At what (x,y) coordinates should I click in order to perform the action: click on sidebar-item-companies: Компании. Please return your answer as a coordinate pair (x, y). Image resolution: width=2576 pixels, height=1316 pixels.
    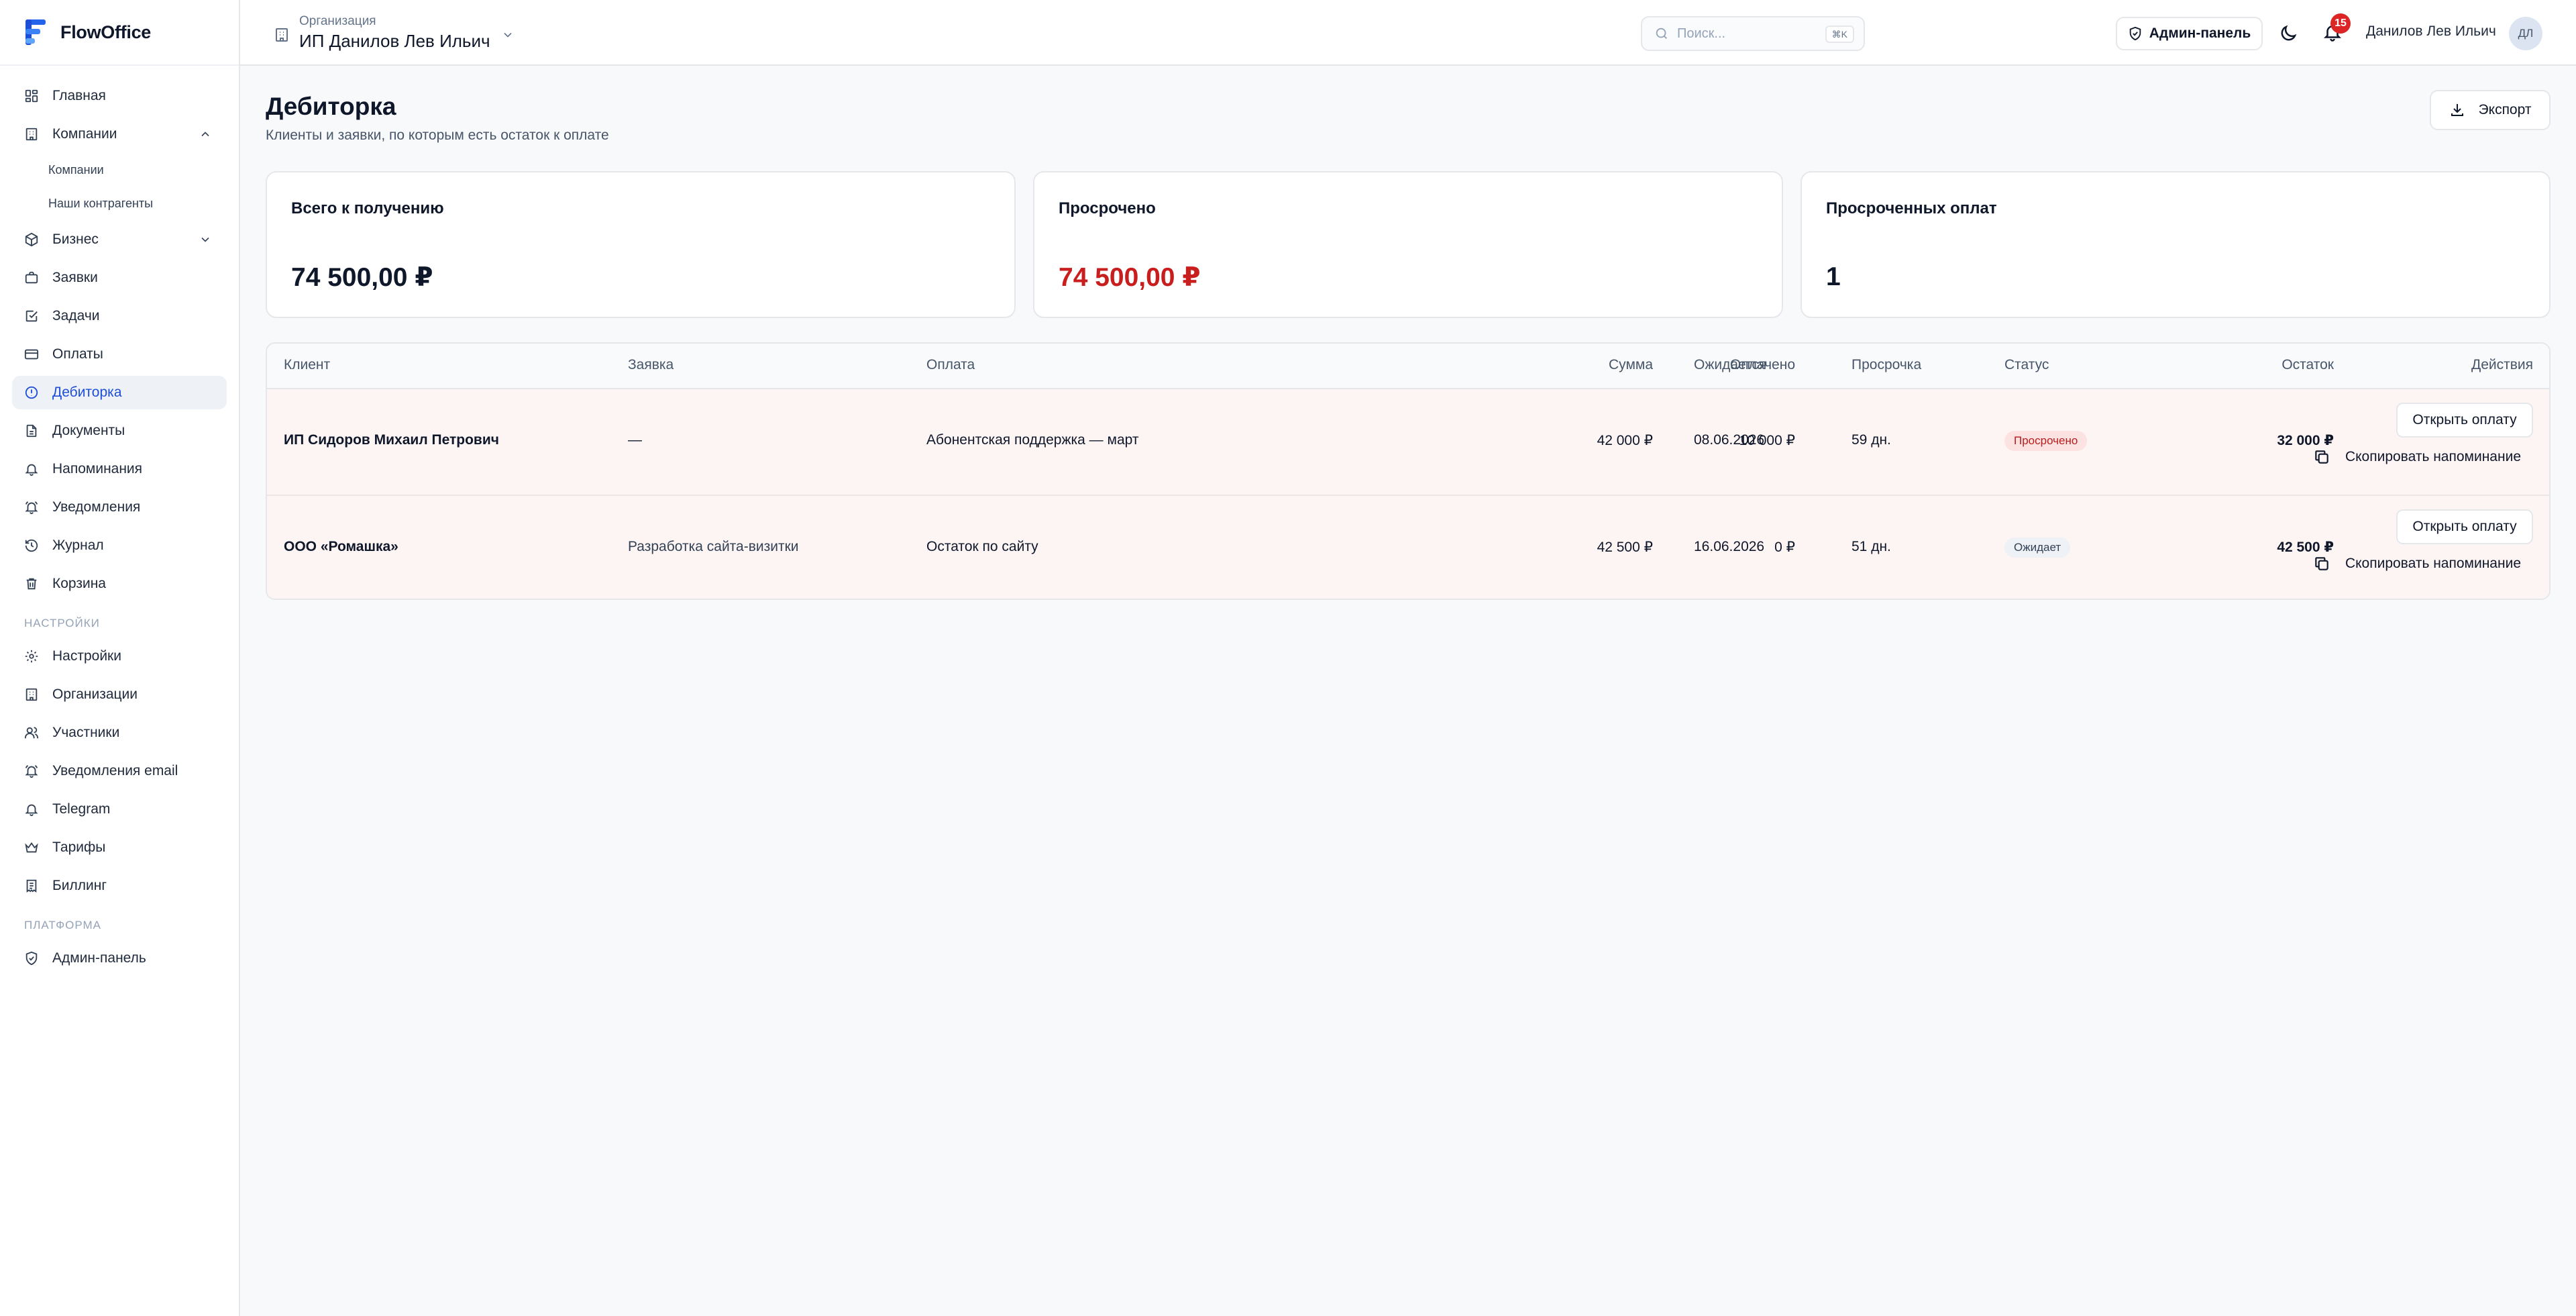
    Looking at the image, I should click on (119, 134).